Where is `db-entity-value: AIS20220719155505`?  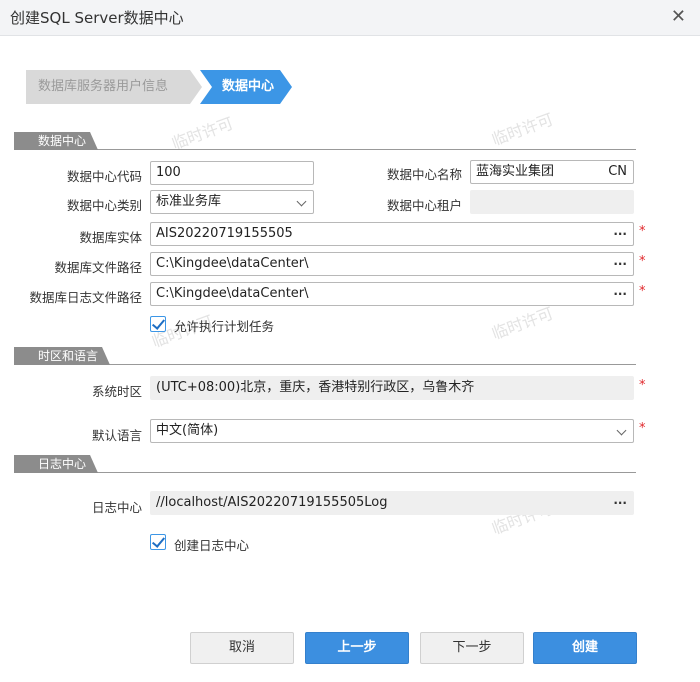
db-entity-value: AIS20220719155505 is located at coordinates (224, 233).